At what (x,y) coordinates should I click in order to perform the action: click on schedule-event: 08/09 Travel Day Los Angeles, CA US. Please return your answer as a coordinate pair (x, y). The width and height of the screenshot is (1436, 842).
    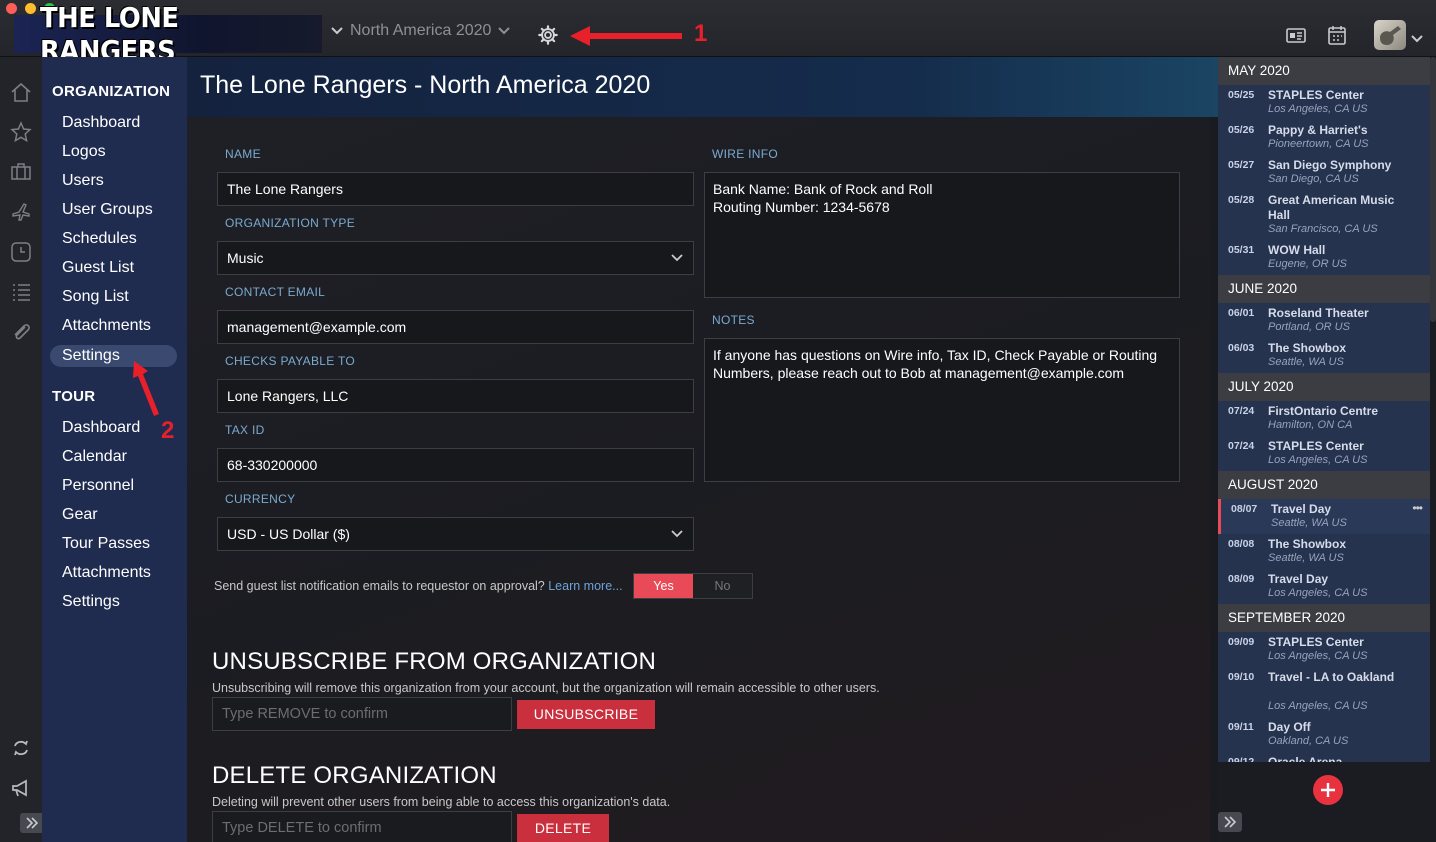
    Looking at the image, I should click on (1324, 586).